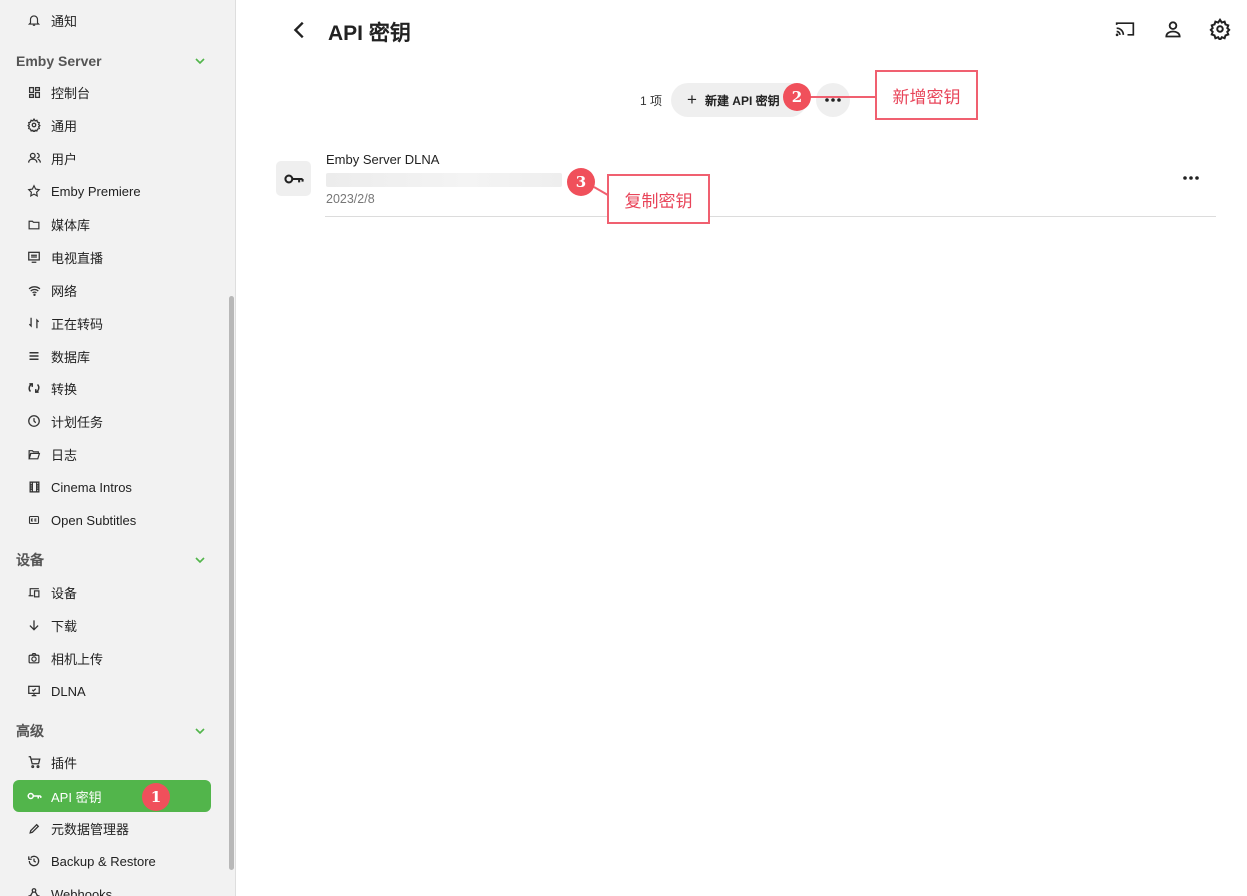 This screenshot has height=896, width=1247. What do you see at coordinates (34, 356) in the screenshot?
I see `list-icon` at bounding box center [34, 356].